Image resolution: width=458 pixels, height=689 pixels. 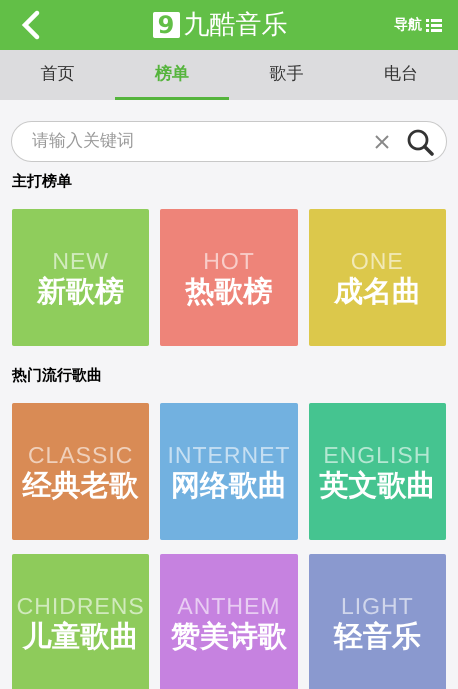 I want to click on tab: 首页, so click(x=57, y=75).